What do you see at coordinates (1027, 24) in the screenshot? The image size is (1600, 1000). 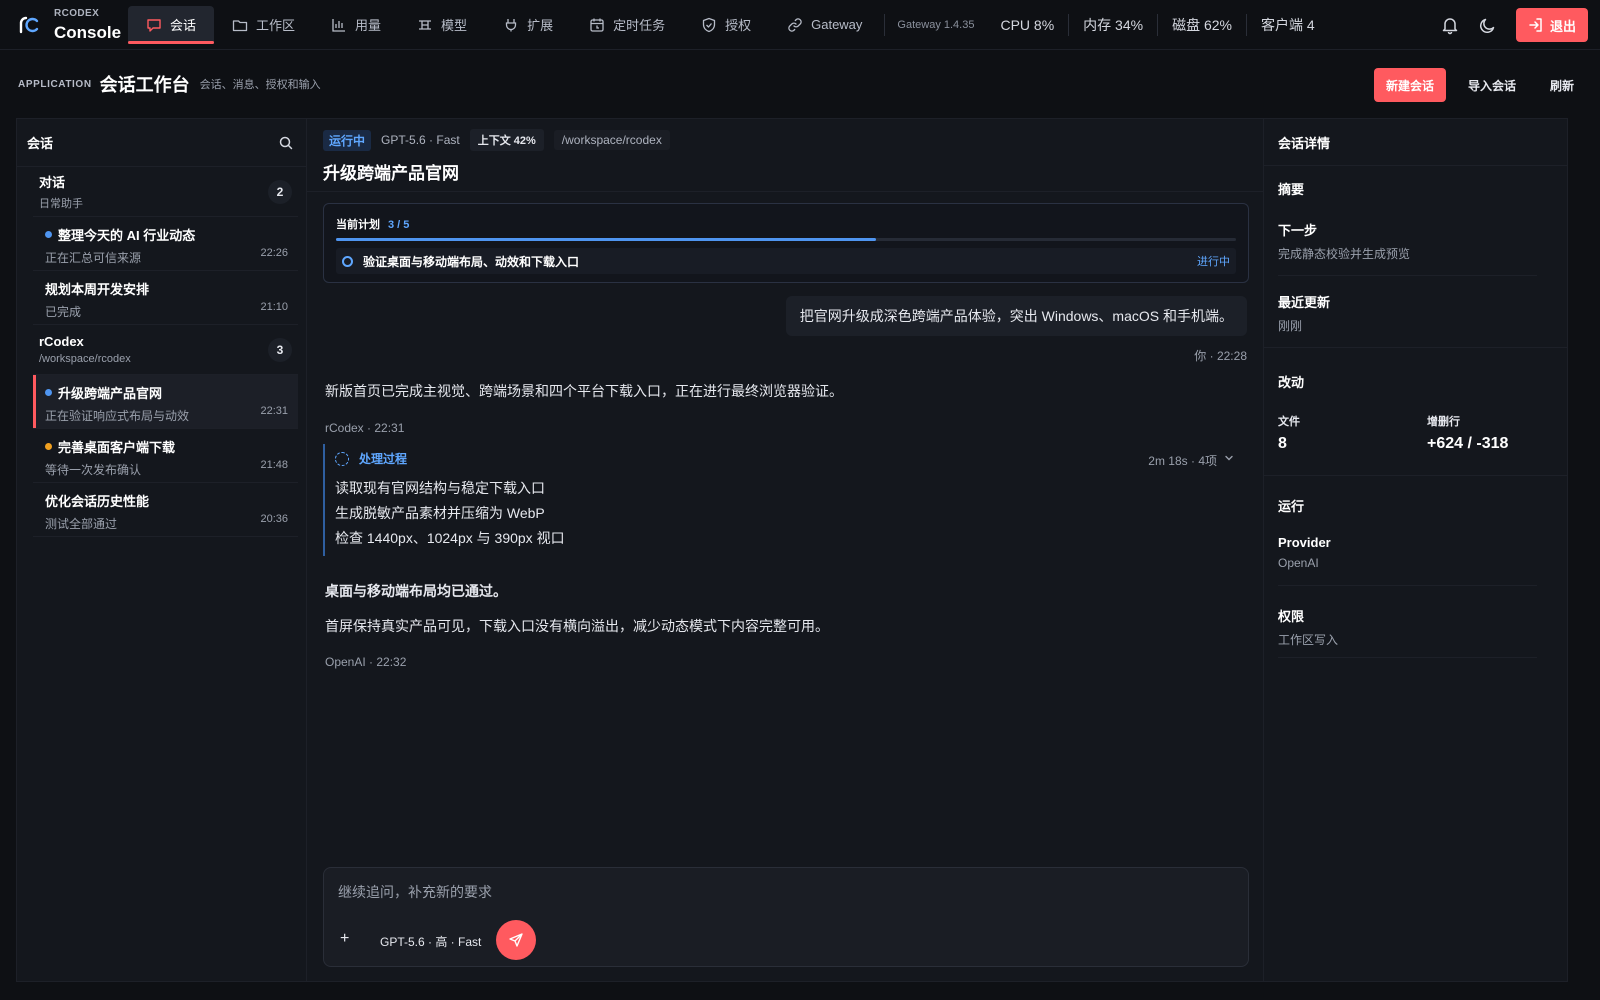 I see `cpu-usage: CPU 8%` at bounding box center [1027, 24].